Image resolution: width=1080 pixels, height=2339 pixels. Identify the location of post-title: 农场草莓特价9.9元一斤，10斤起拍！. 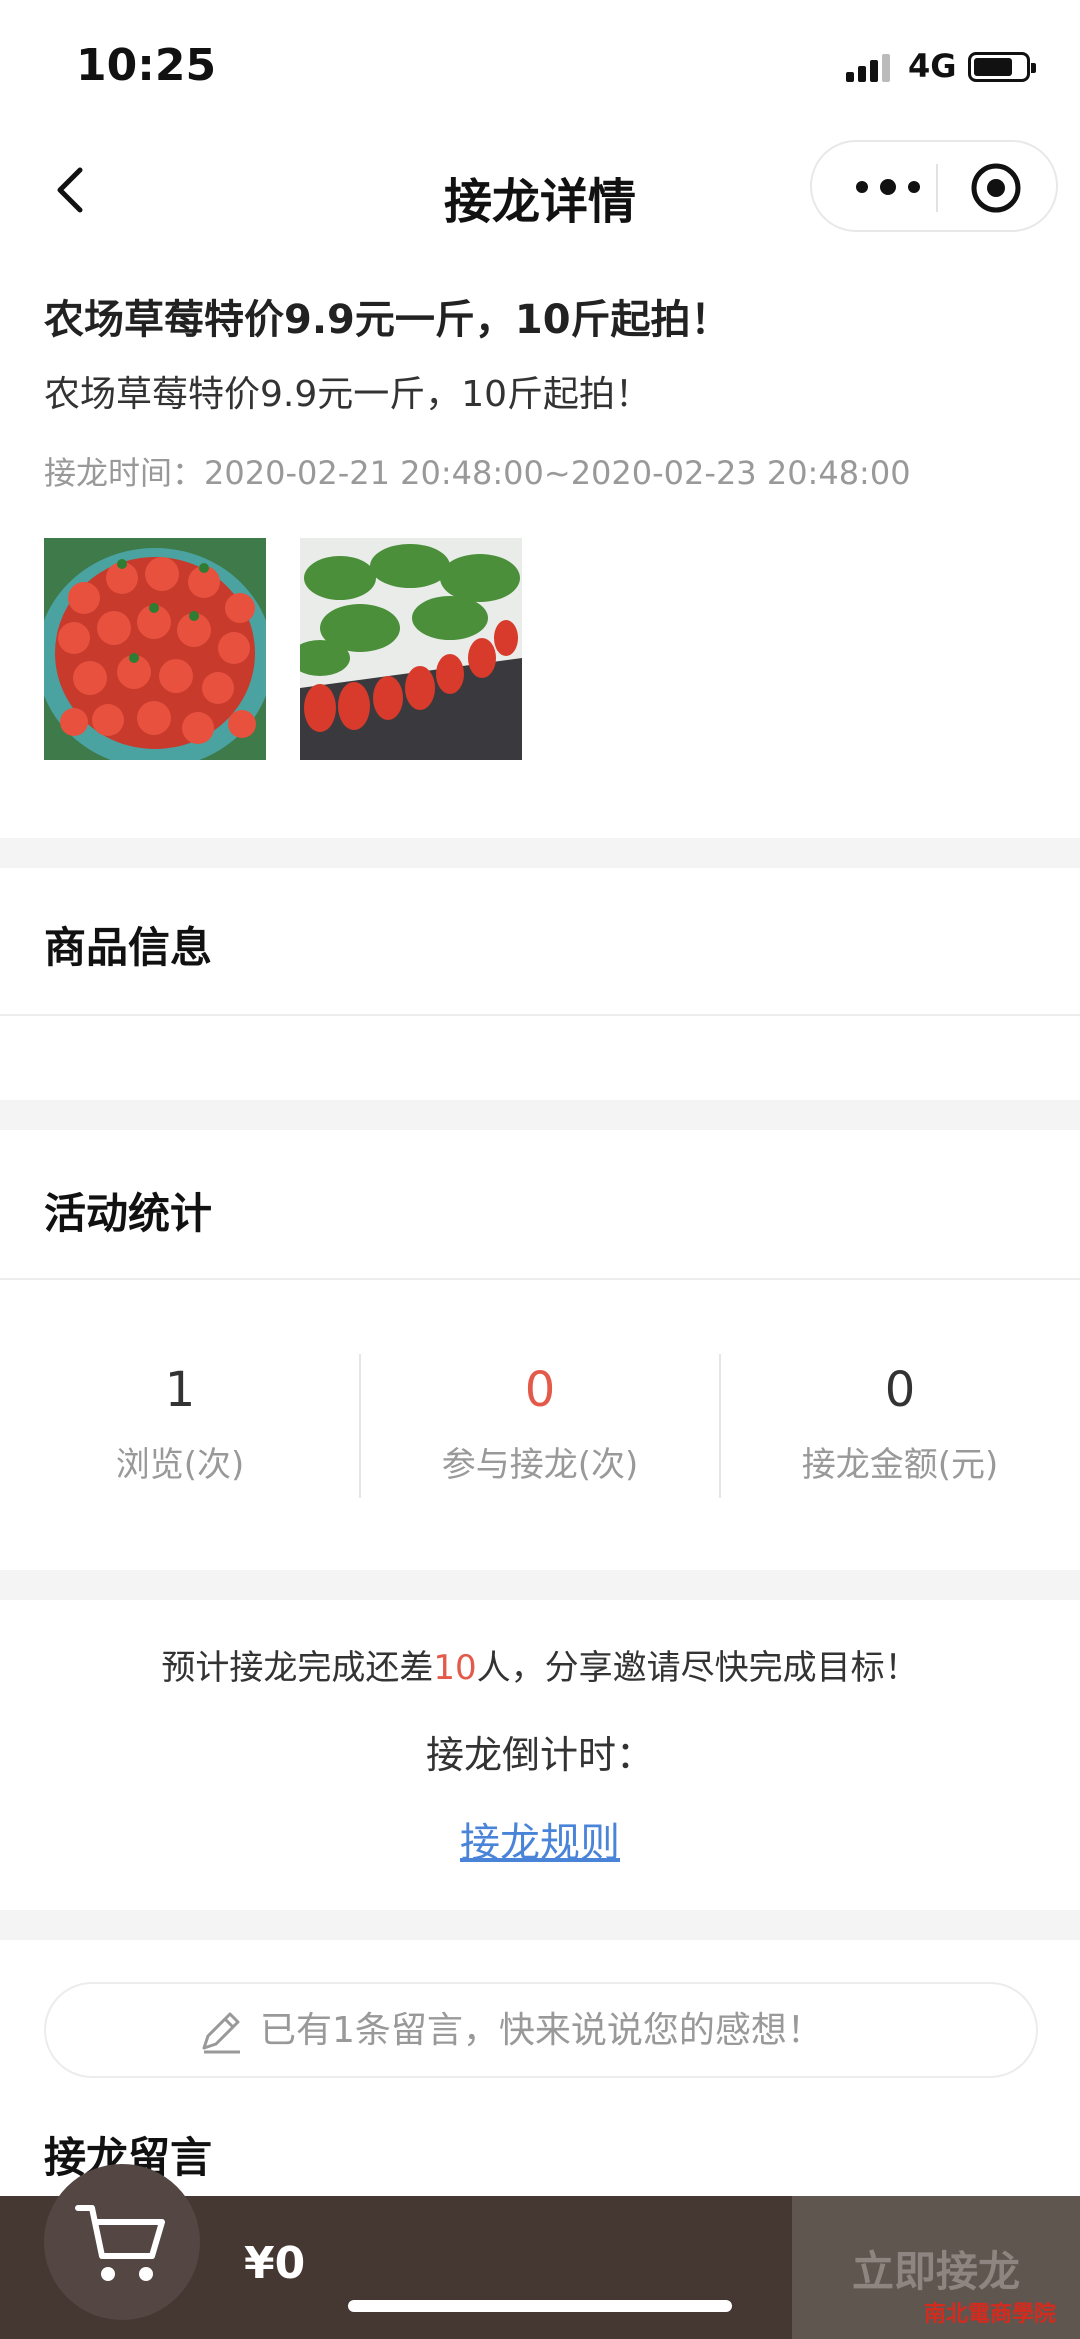
(387, 320).